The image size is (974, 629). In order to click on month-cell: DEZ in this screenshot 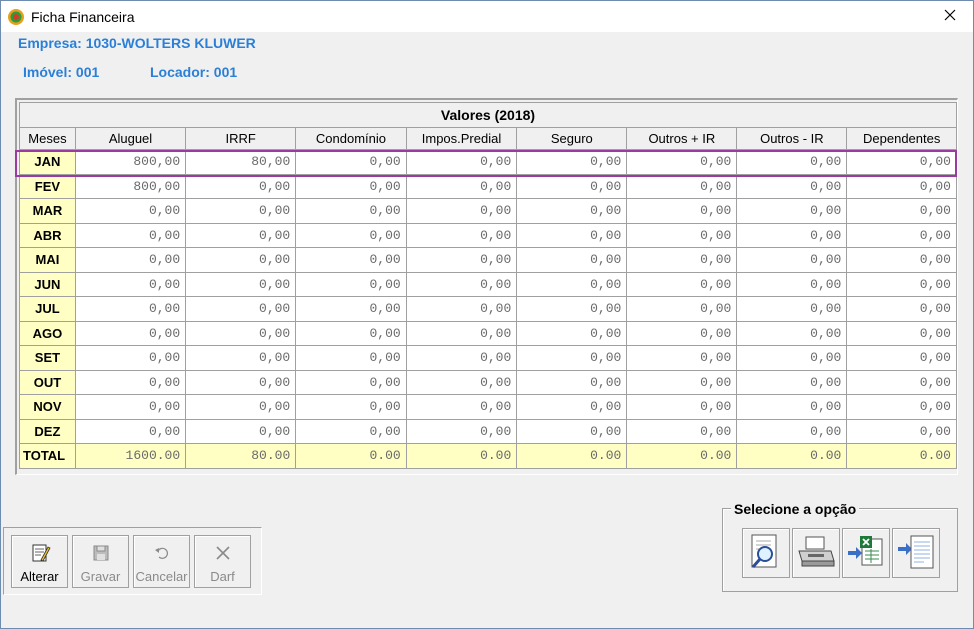, I will do `click(47, 431)`.